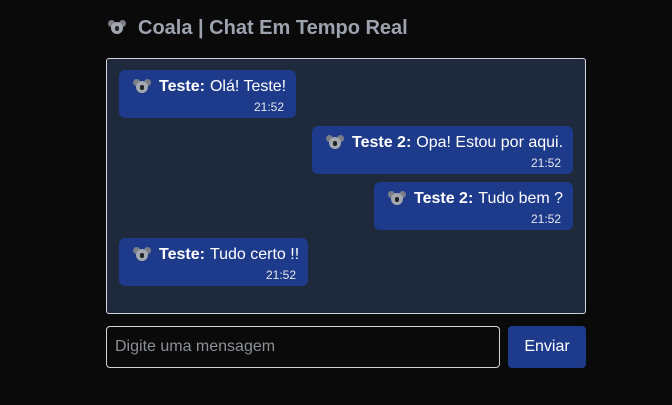 This screenshot has height=405, width=672. What do you see at coordinates (207, 94) in the screenshot?
I see `message-bubble: Teste: Olá! Teste! 21:52` at bounding box center [207, 94].